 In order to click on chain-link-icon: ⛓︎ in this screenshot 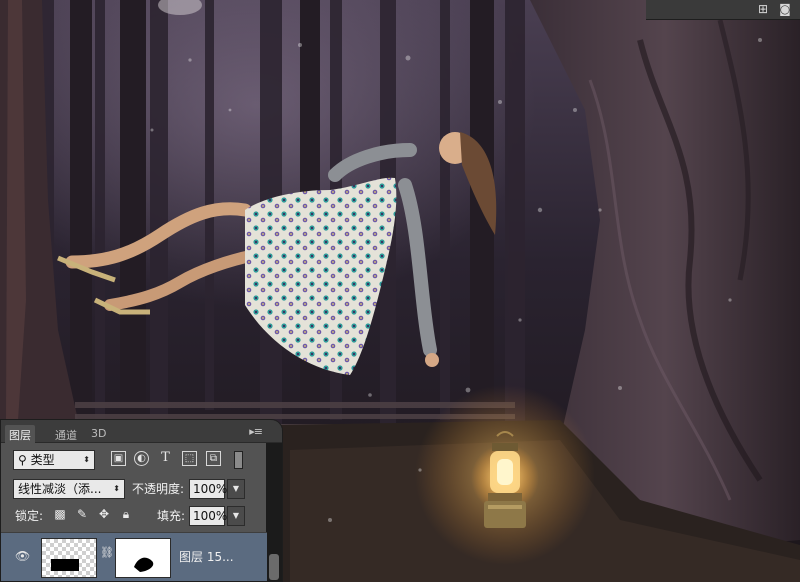, I will do `click(107, 552)`.